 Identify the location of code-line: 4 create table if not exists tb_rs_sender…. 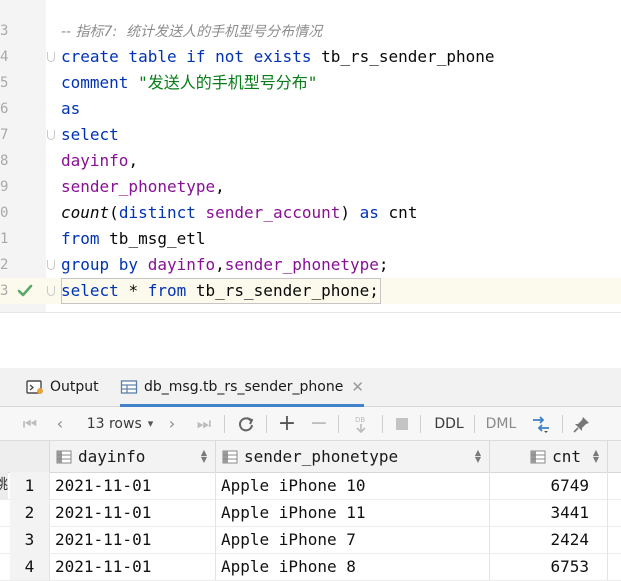
(310, 57).